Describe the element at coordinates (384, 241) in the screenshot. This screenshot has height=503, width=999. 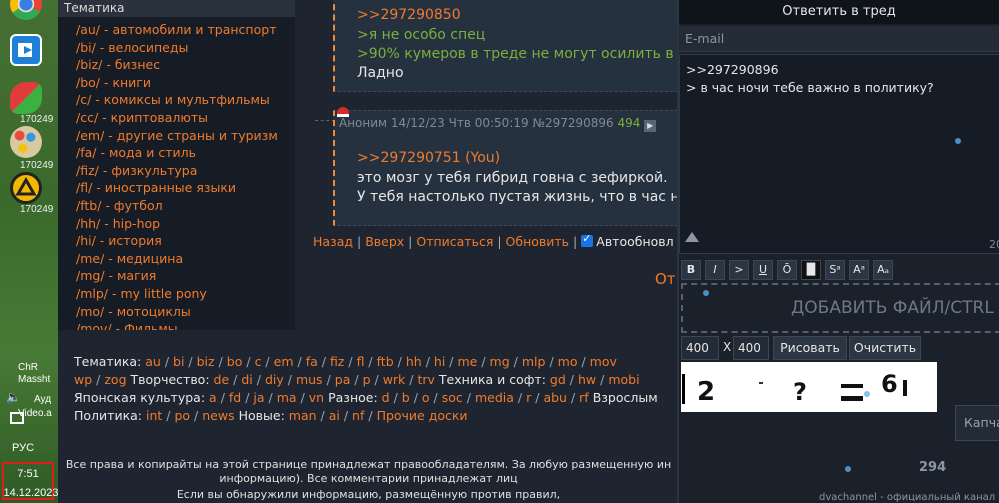
I see `up-link: Вверх` at that location.